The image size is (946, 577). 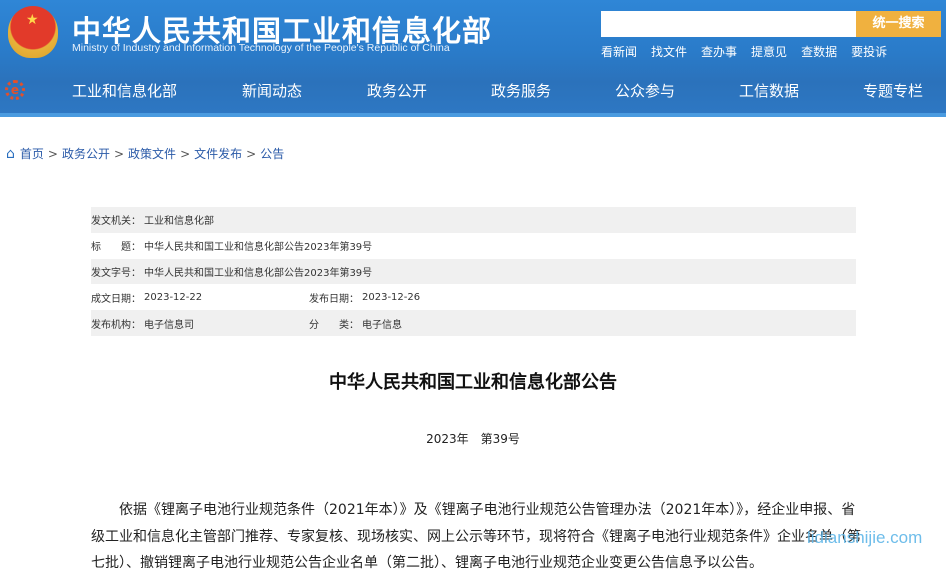 What do you see at coordinates (719, 51) in the screenshot?
I see `quick-link-services: 查办事` at bounding box center [719, 51].